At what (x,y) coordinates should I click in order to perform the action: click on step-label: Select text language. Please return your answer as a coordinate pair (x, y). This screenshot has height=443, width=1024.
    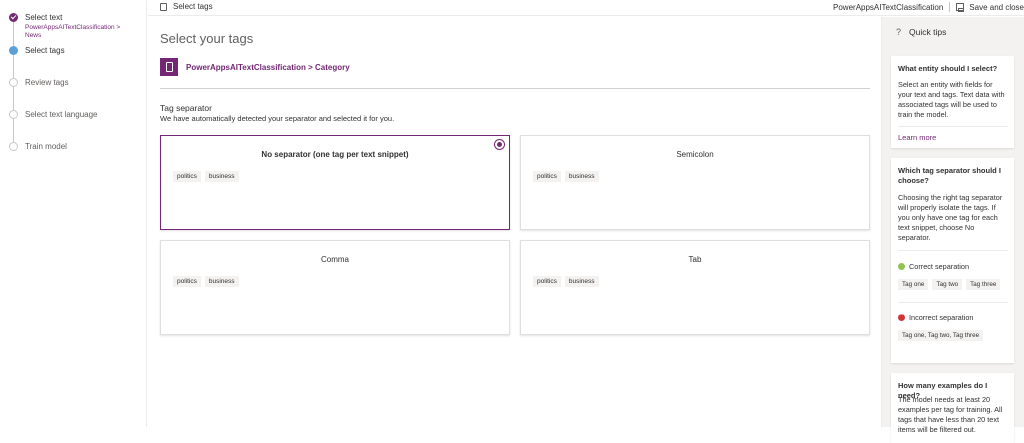
    Looking at the image, I should click on (61, 114).